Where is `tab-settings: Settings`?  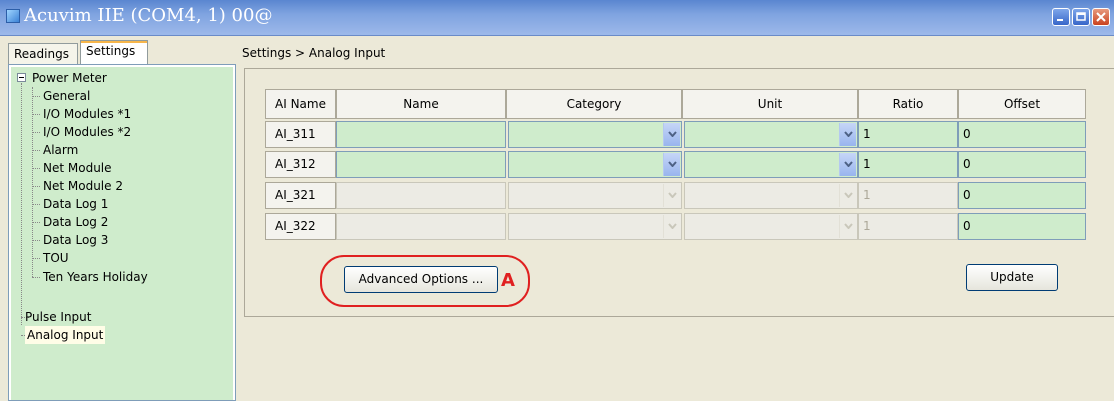
tab-settings: Settings is located at coordinates (114, 52).